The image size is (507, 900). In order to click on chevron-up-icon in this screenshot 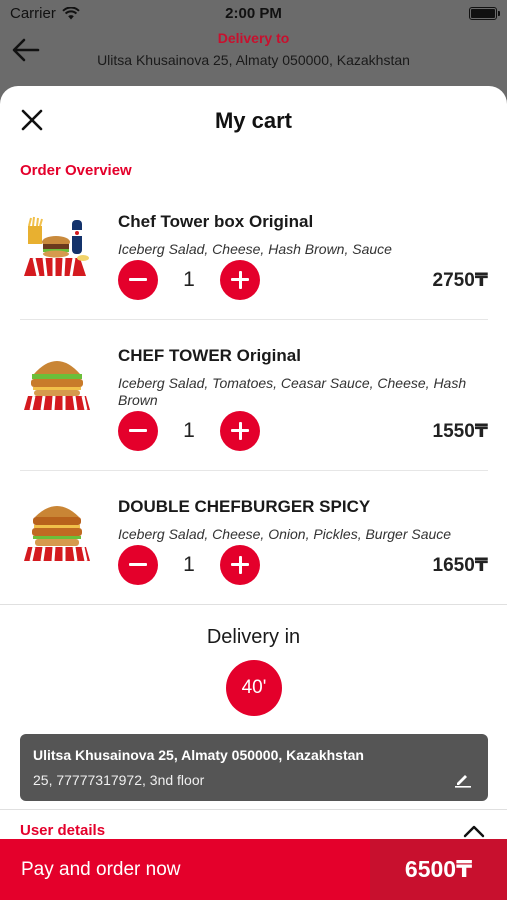, I will do `click(474, 831)`.